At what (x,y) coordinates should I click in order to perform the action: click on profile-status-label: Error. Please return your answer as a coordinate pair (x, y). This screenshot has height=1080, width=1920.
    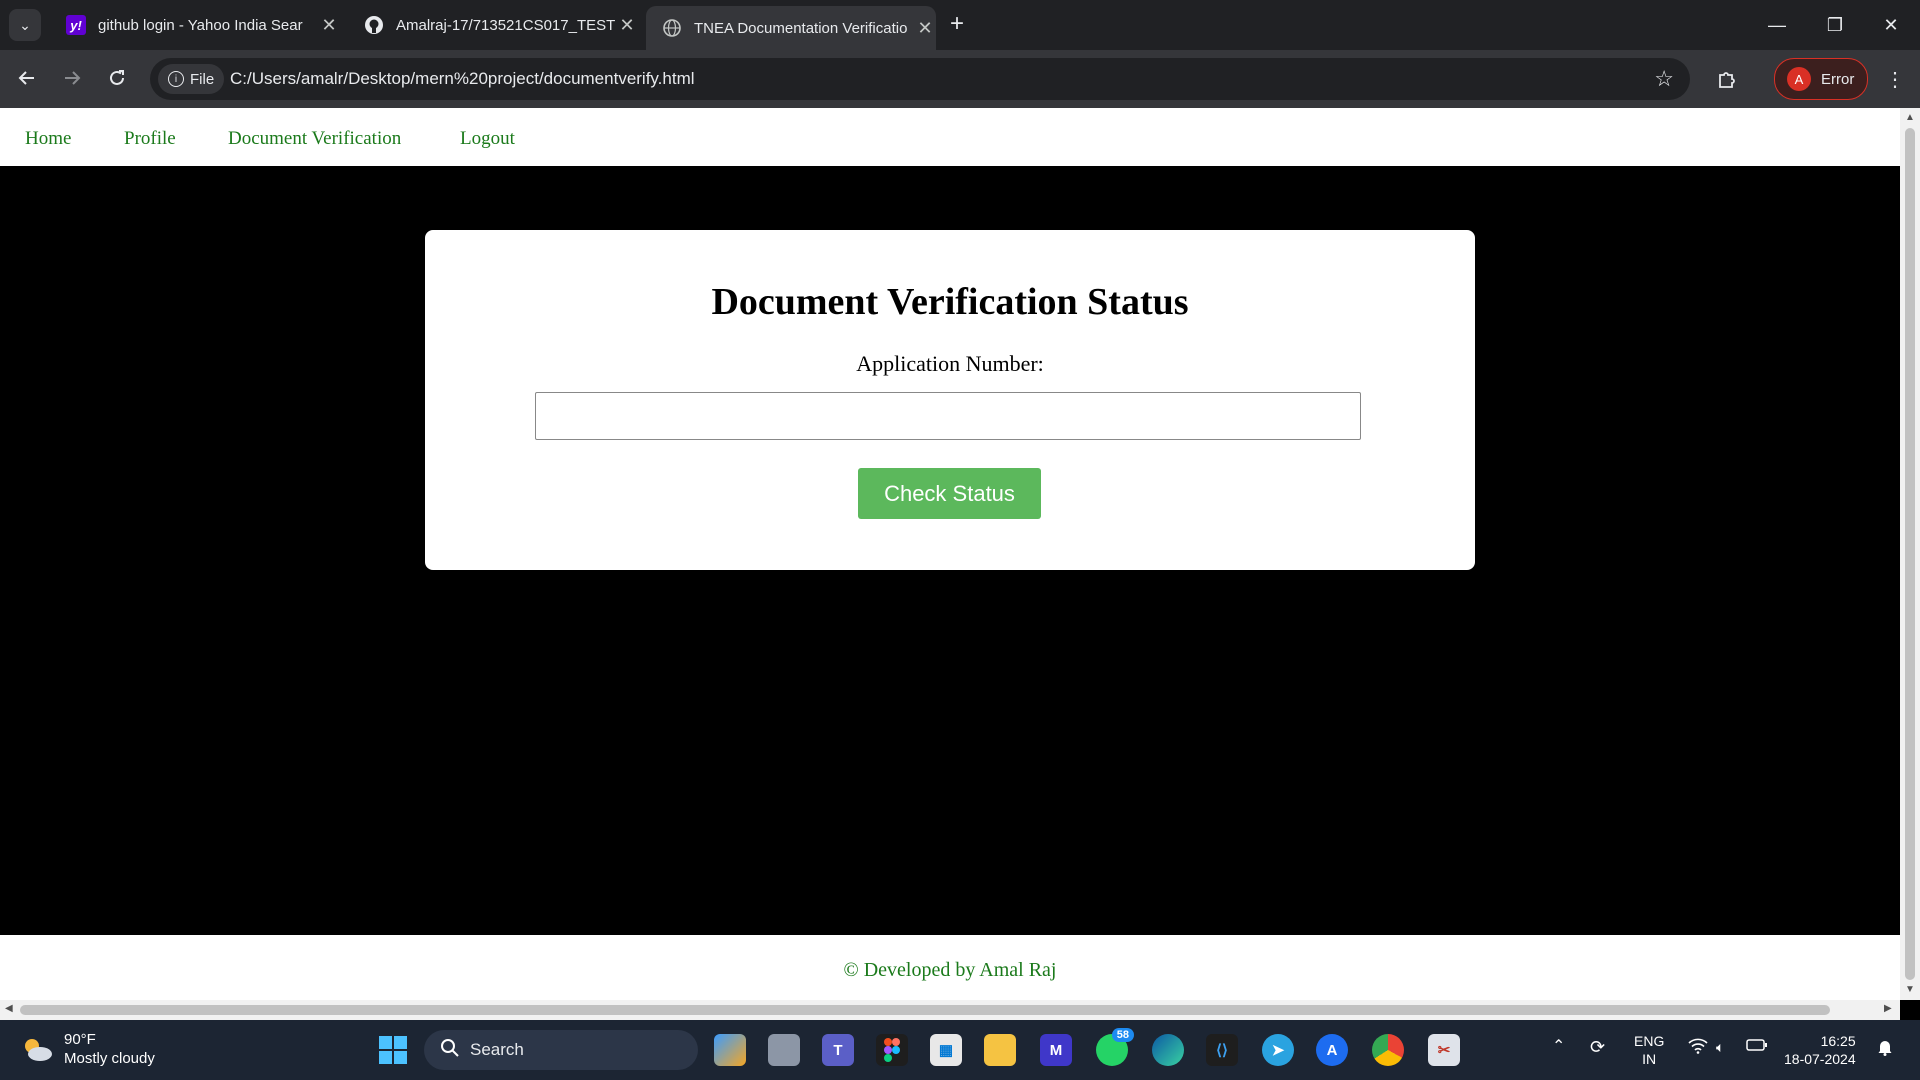
    Looking at the image, I should click on (1838, 79).